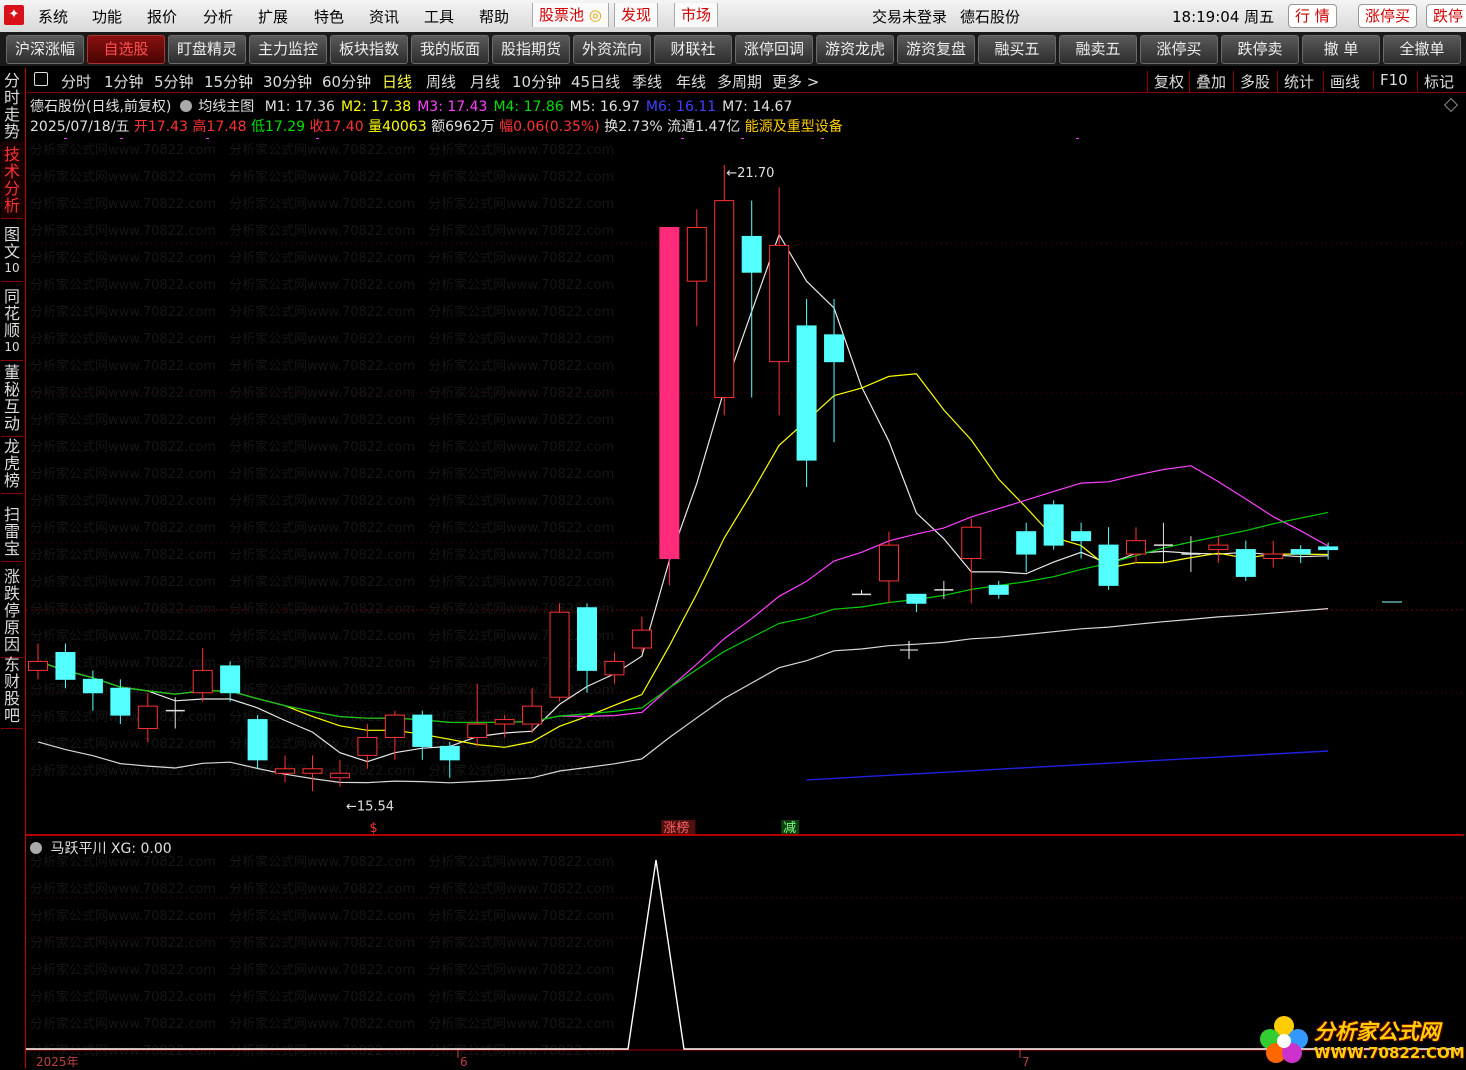 This screenshot has height=1070, width=1466. Describe the element at coordinates (369, 49) in the screenshot. I see `toolbar-button-4: 板块指数` at that location.